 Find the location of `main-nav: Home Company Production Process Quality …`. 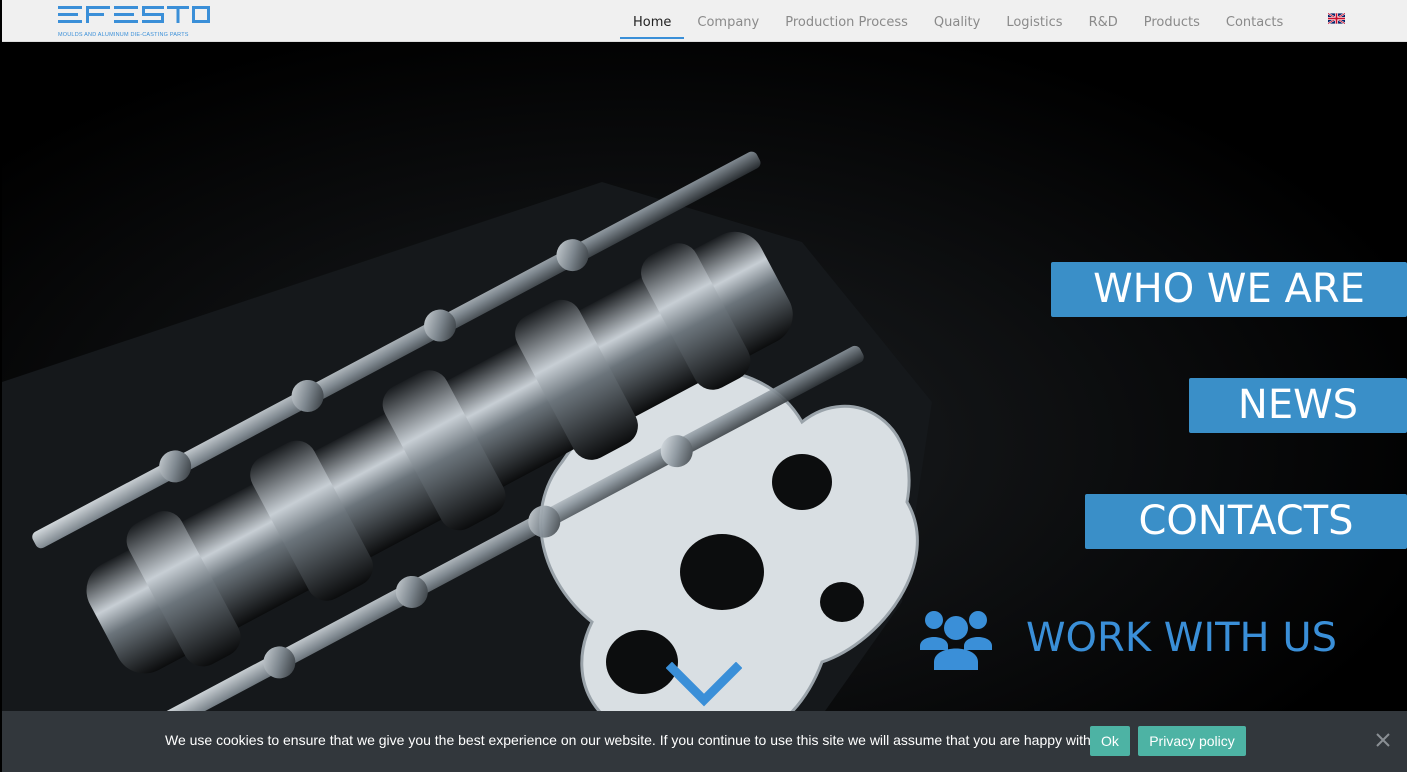

main-nav: Home Company Production Process Quality … is located at coordinates (958, 21).